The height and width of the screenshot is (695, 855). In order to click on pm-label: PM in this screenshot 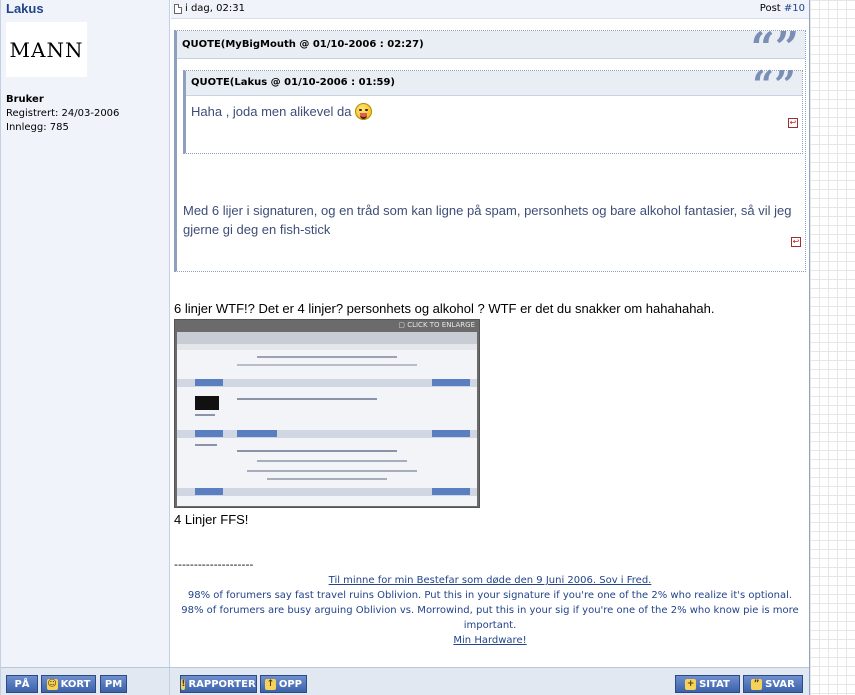, I will do `click(113, 684)`.